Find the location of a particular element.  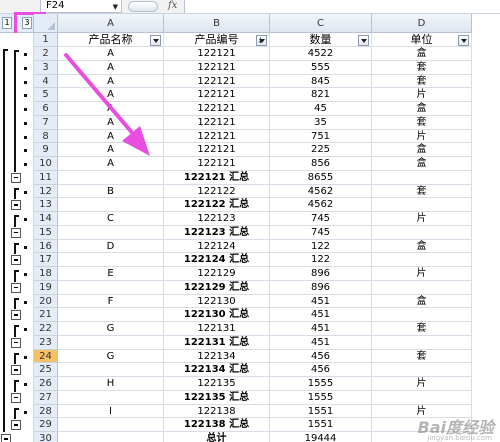

row-header: 7 is located at coordinates (46, 122).